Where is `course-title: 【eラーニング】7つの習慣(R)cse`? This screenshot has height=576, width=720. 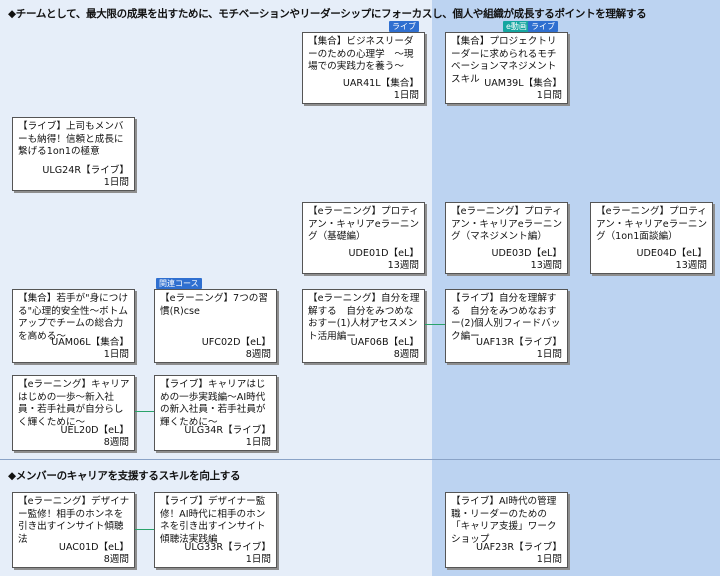 course-title: 【eラーニング】7つの習慣(R)cse is located at coordinates (214, 305).